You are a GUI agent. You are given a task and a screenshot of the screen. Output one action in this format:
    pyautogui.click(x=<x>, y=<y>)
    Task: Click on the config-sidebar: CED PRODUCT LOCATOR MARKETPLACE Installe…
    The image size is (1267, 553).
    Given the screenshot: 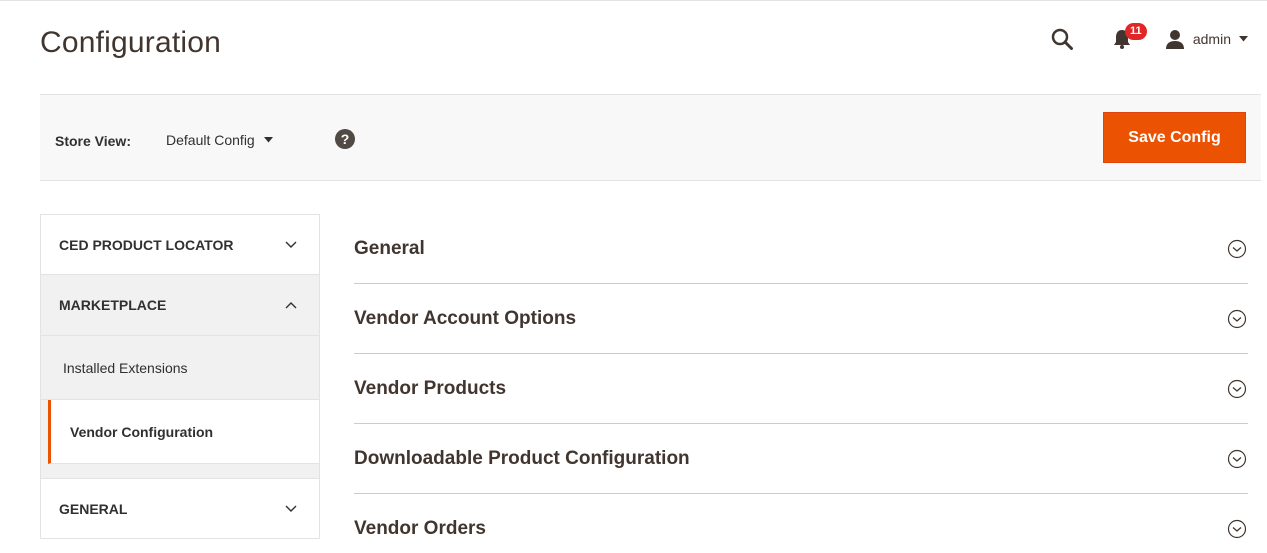 What is the action you would take?
    pyautogui.click(x=180, y=376)
    